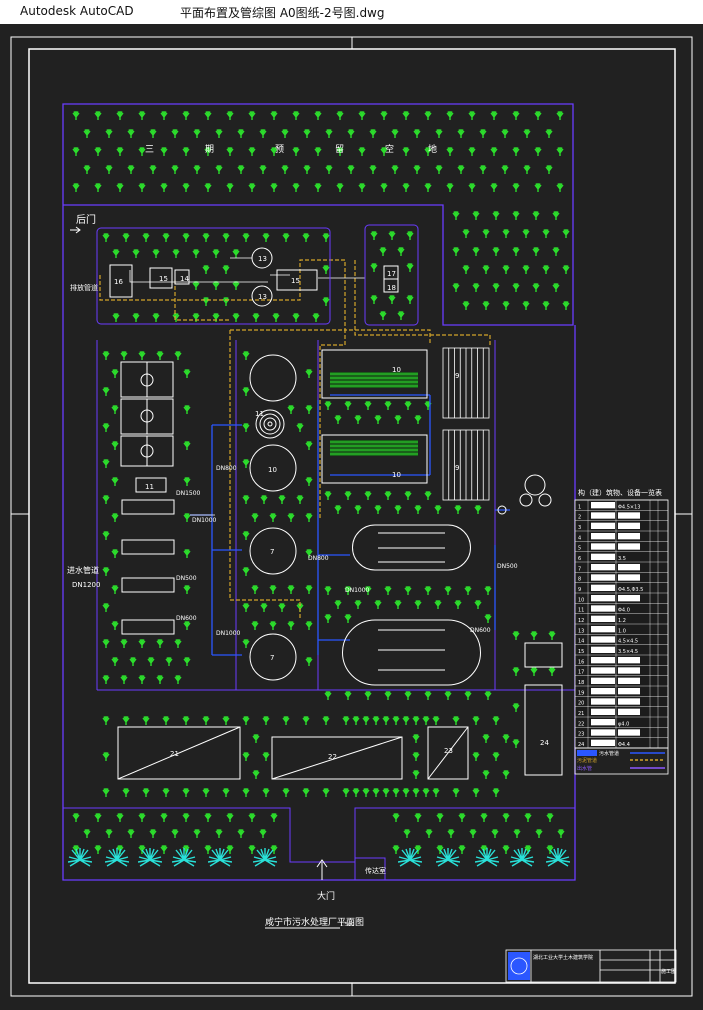 This screenshot has width=703, height=1010. What do you see at coordinates (579, 590) in the screenshot?
I see `legend-row-number: 9` at bounding box center [579, 590].